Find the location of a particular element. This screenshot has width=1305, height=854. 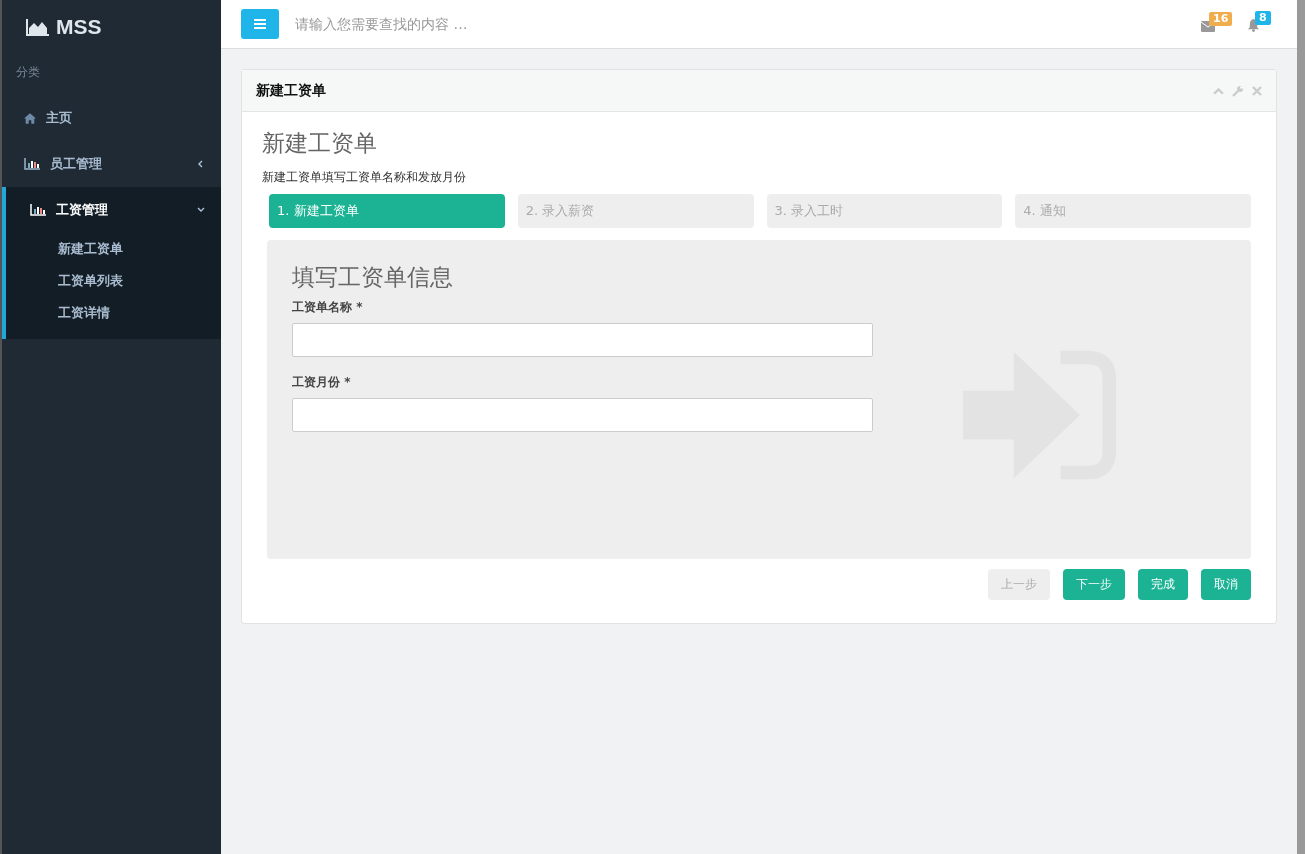

menu-button is located at coordinates (260, 24).